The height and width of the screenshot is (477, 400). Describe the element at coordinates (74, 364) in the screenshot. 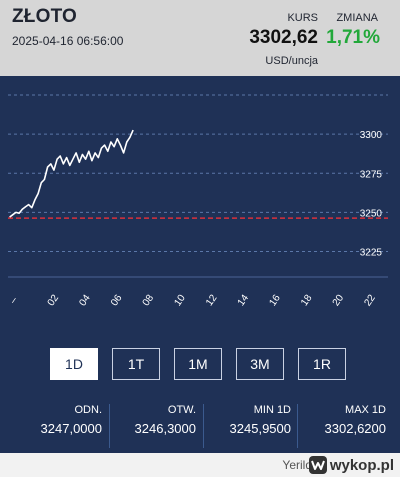

I see `range-button-1d: 1D` at that location.